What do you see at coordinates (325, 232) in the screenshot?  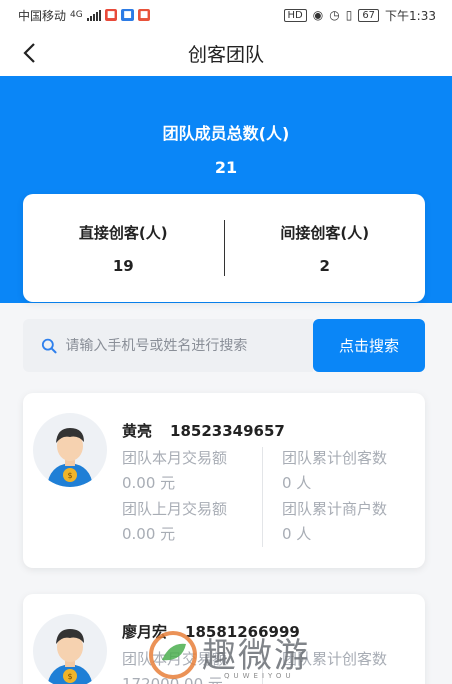 I see `indirect-makers-label: 间接创客(人)` at bounding box center [325, 232].